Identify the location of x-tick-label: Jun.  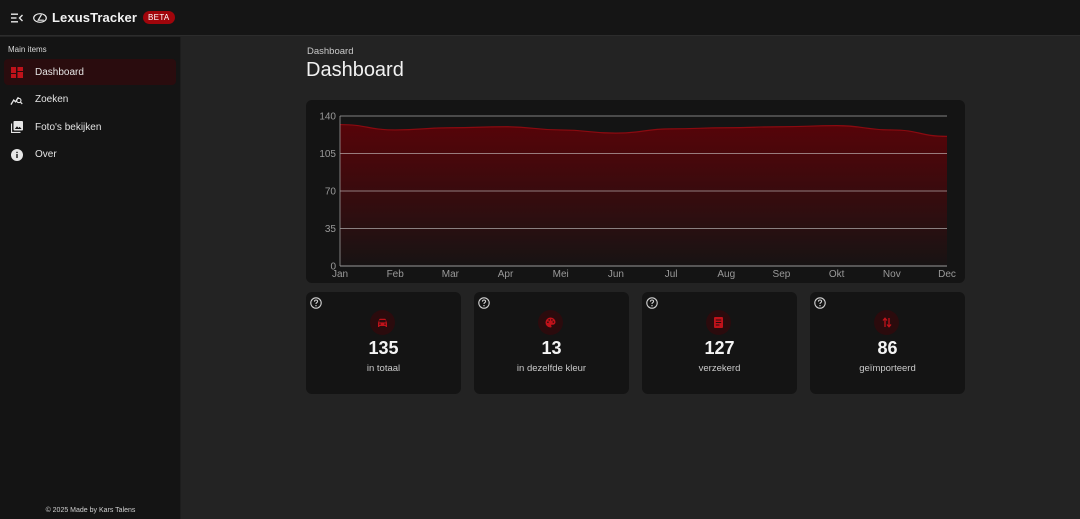
(616, 274).